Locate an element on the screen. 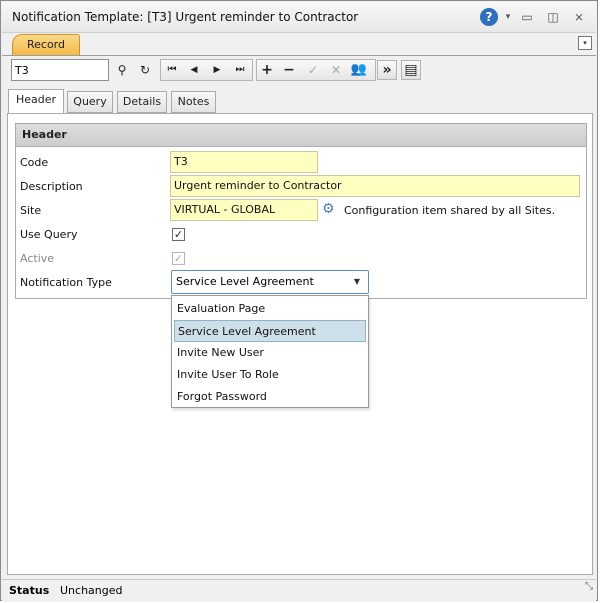 This screenshot has height=603, width=600. dropdown-option: Evaluation Page is located at coordinates (270, 309).